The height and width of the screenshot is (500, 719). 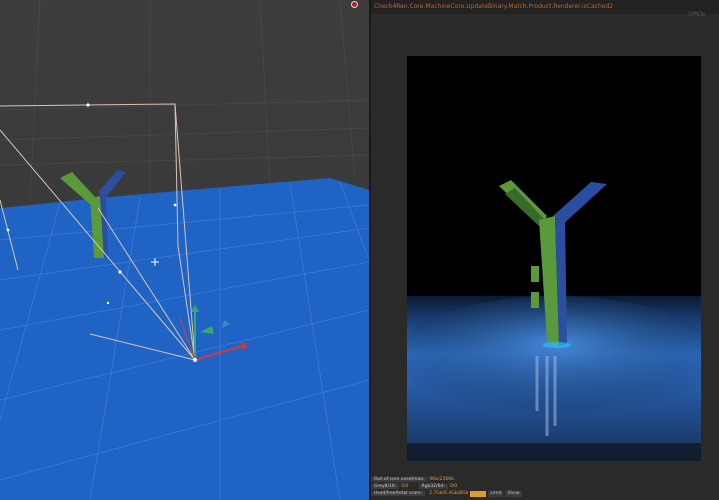 What do you see at coordinates (433, 486) in the screenshot?
I see `stat-label: Rgb32/64:` at bounding box center [433, 486].